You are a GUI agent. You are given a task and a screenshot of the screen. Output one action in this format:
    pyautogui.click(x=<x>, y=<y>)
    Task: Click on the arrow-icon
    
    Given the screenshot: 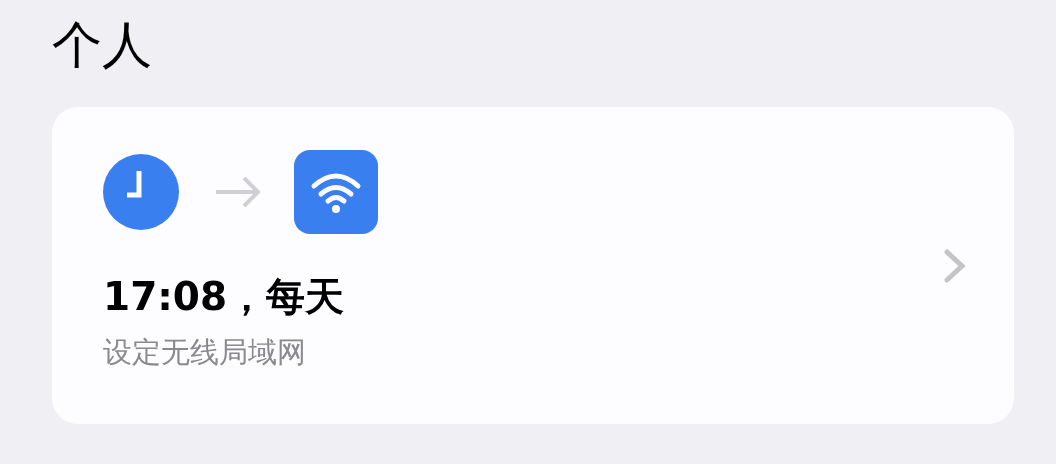 What is the action you would take?
    pyautogui.click(x=238, y=191)
    